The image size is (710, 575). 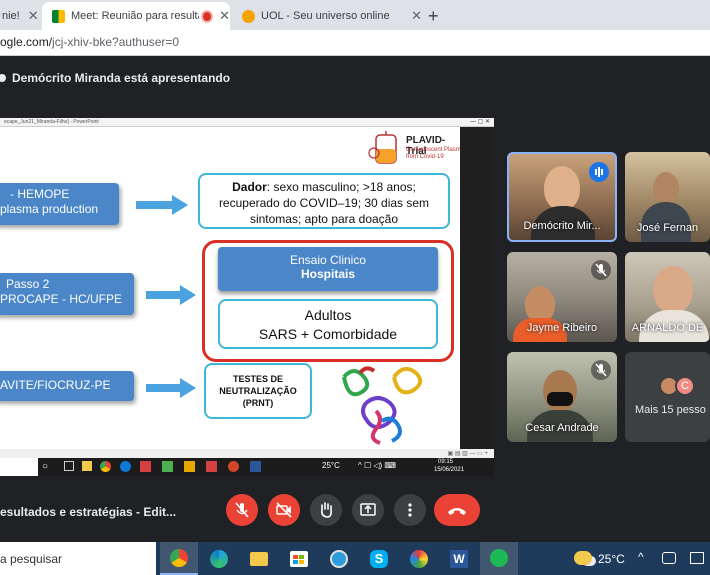 I want to click on tray-battery-icon, so click(x=697, y=558).